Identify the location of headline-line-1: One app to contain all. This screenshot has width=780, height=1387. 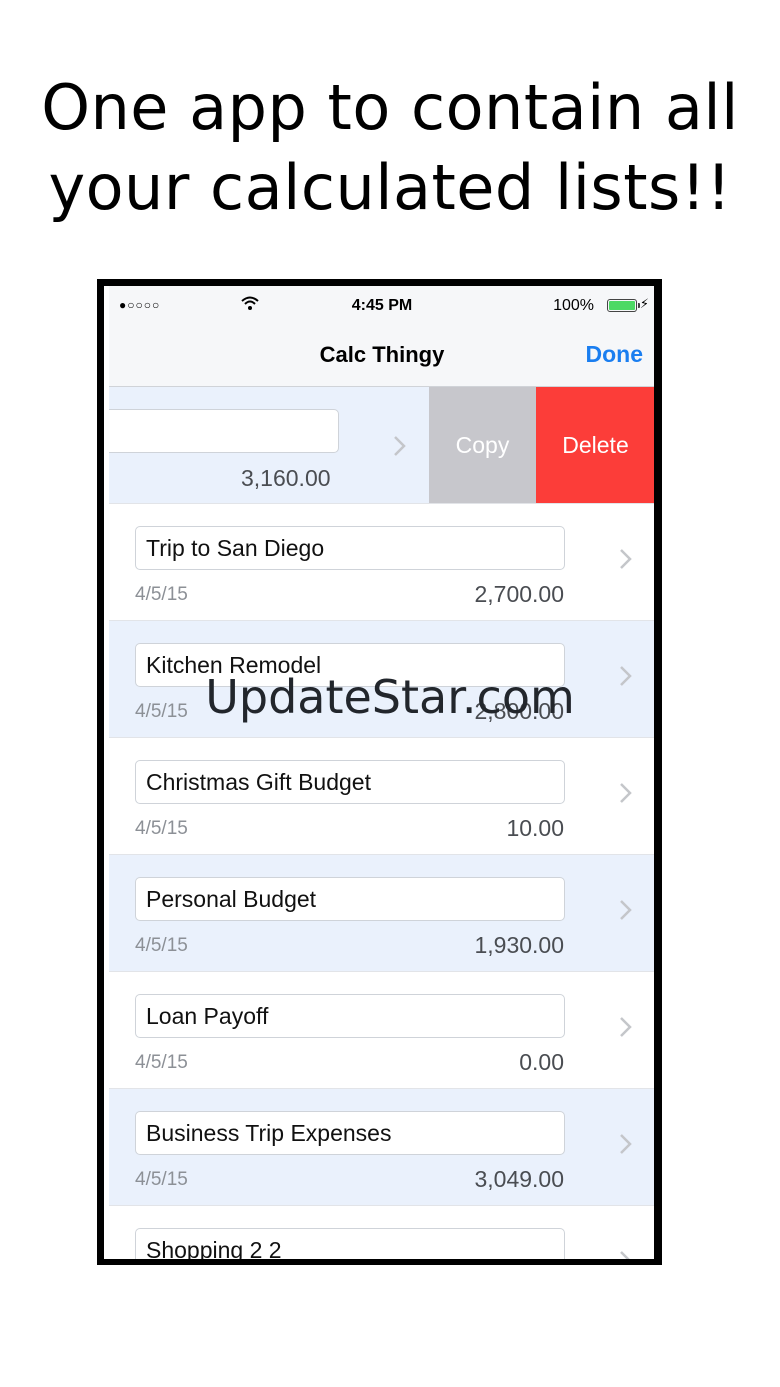
(390, 107).